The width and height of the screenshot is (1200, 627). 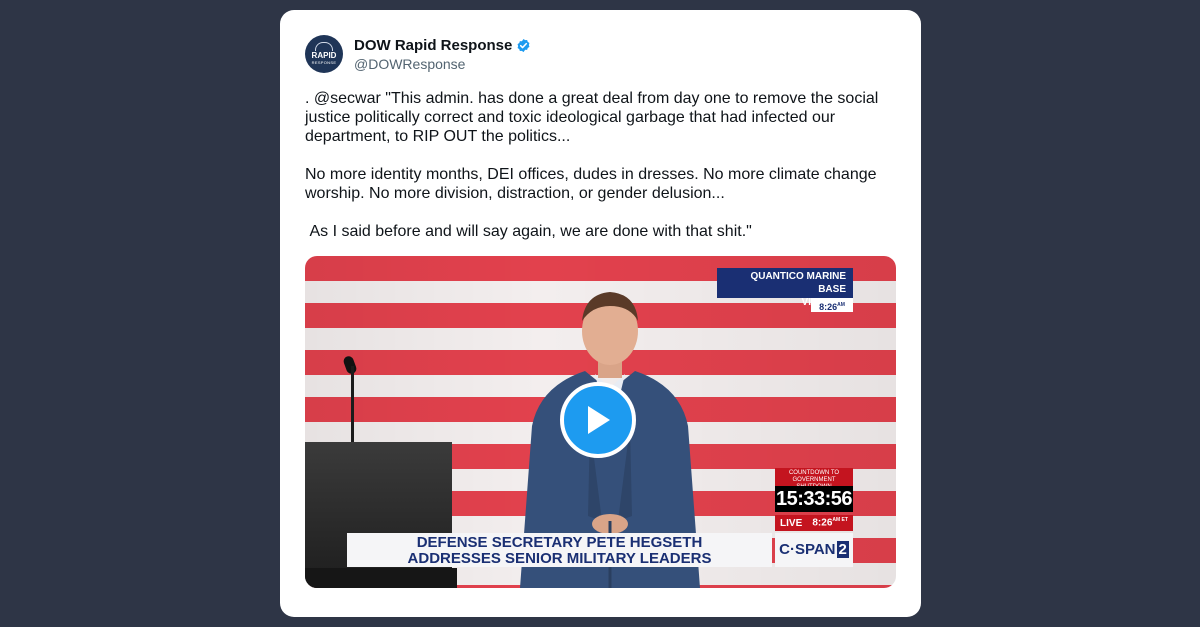 I want to click on avatar-text-main: RAPID, so click(x=324, y=55).